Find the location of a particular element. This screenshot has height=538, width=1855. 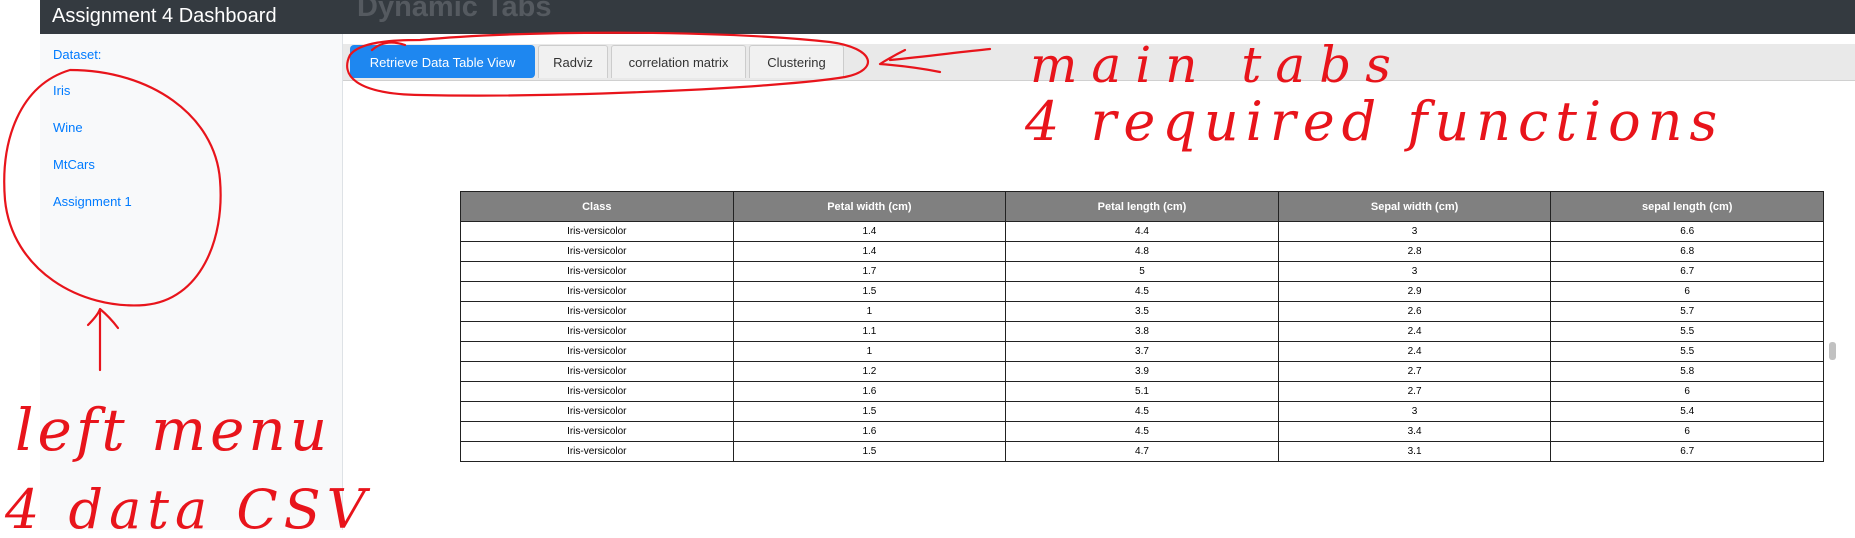

table-row: Iris-versicolor 1.6 4.5 3.4 6 is located at coordinates (1142, 431).